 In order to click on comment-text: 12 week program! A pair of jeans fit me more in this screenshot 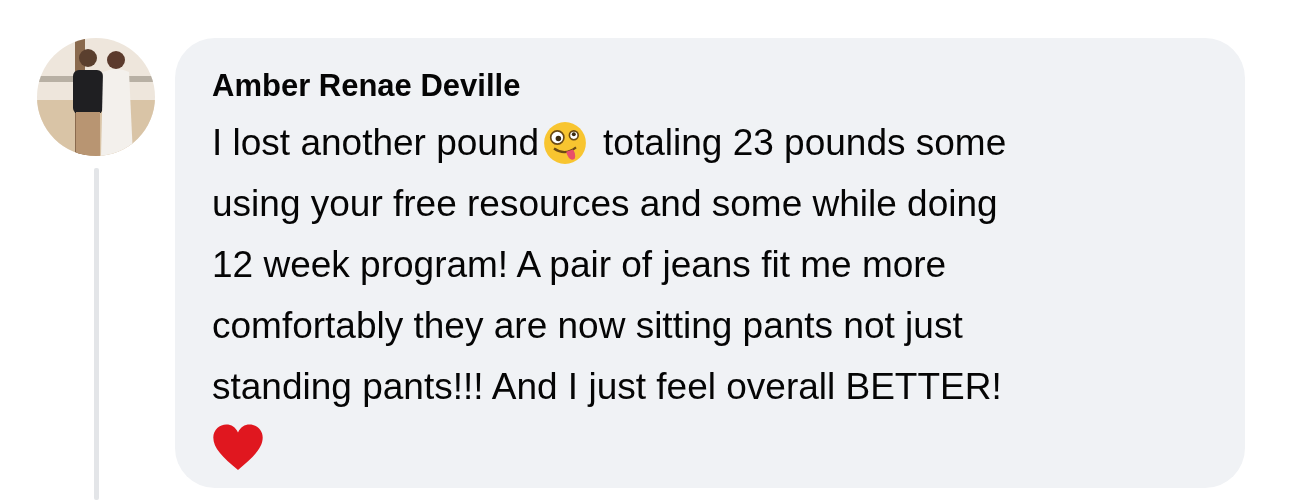, I will do `click(579, 265)`.